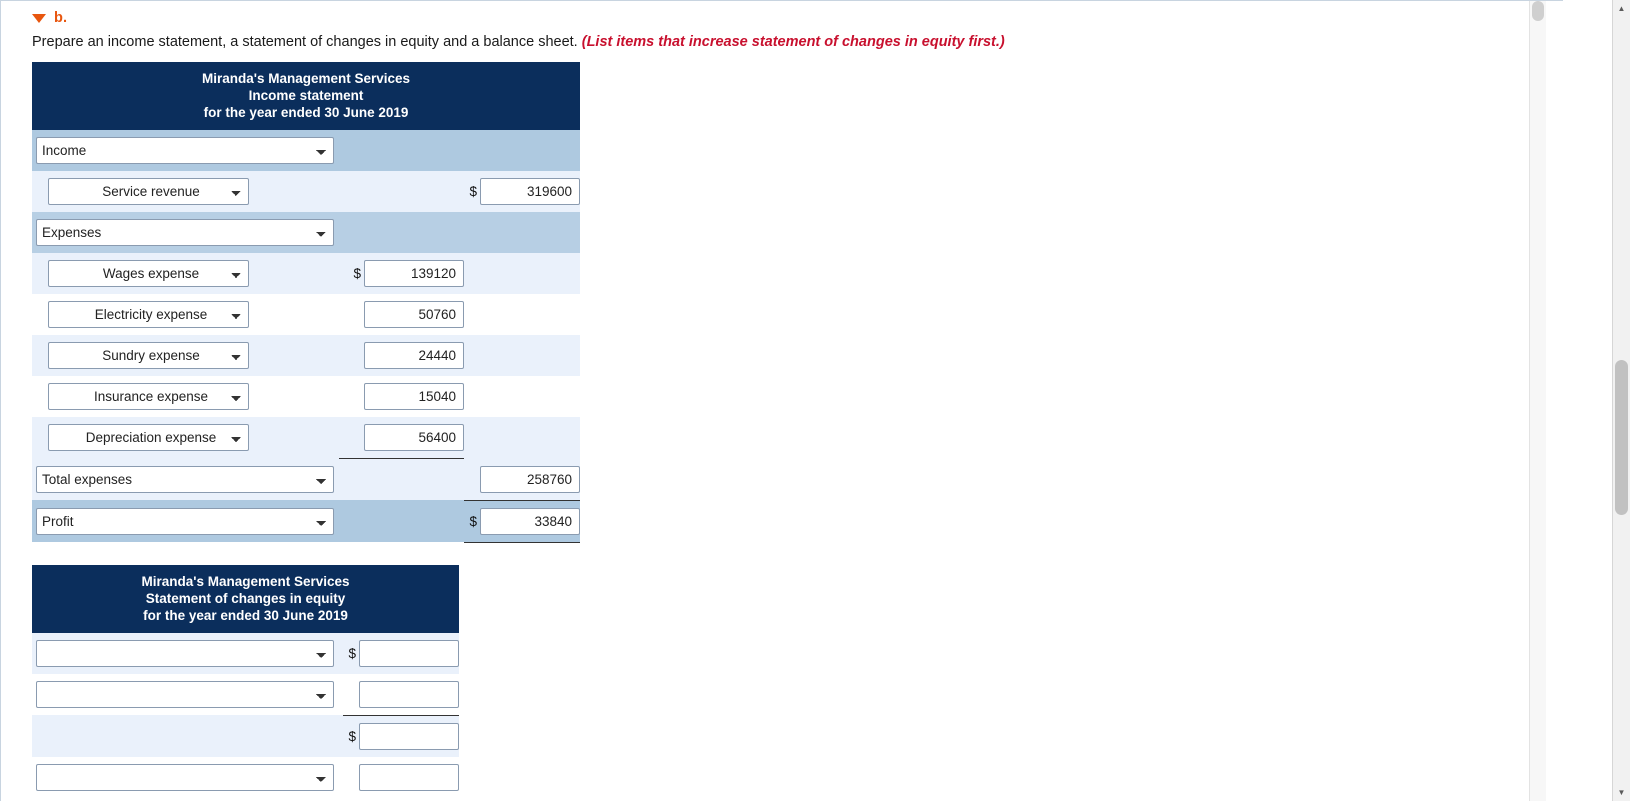 The height and width of the screenshot is (801, 1630). I want to click on profit-amount-cell: $, so click(522, 521).